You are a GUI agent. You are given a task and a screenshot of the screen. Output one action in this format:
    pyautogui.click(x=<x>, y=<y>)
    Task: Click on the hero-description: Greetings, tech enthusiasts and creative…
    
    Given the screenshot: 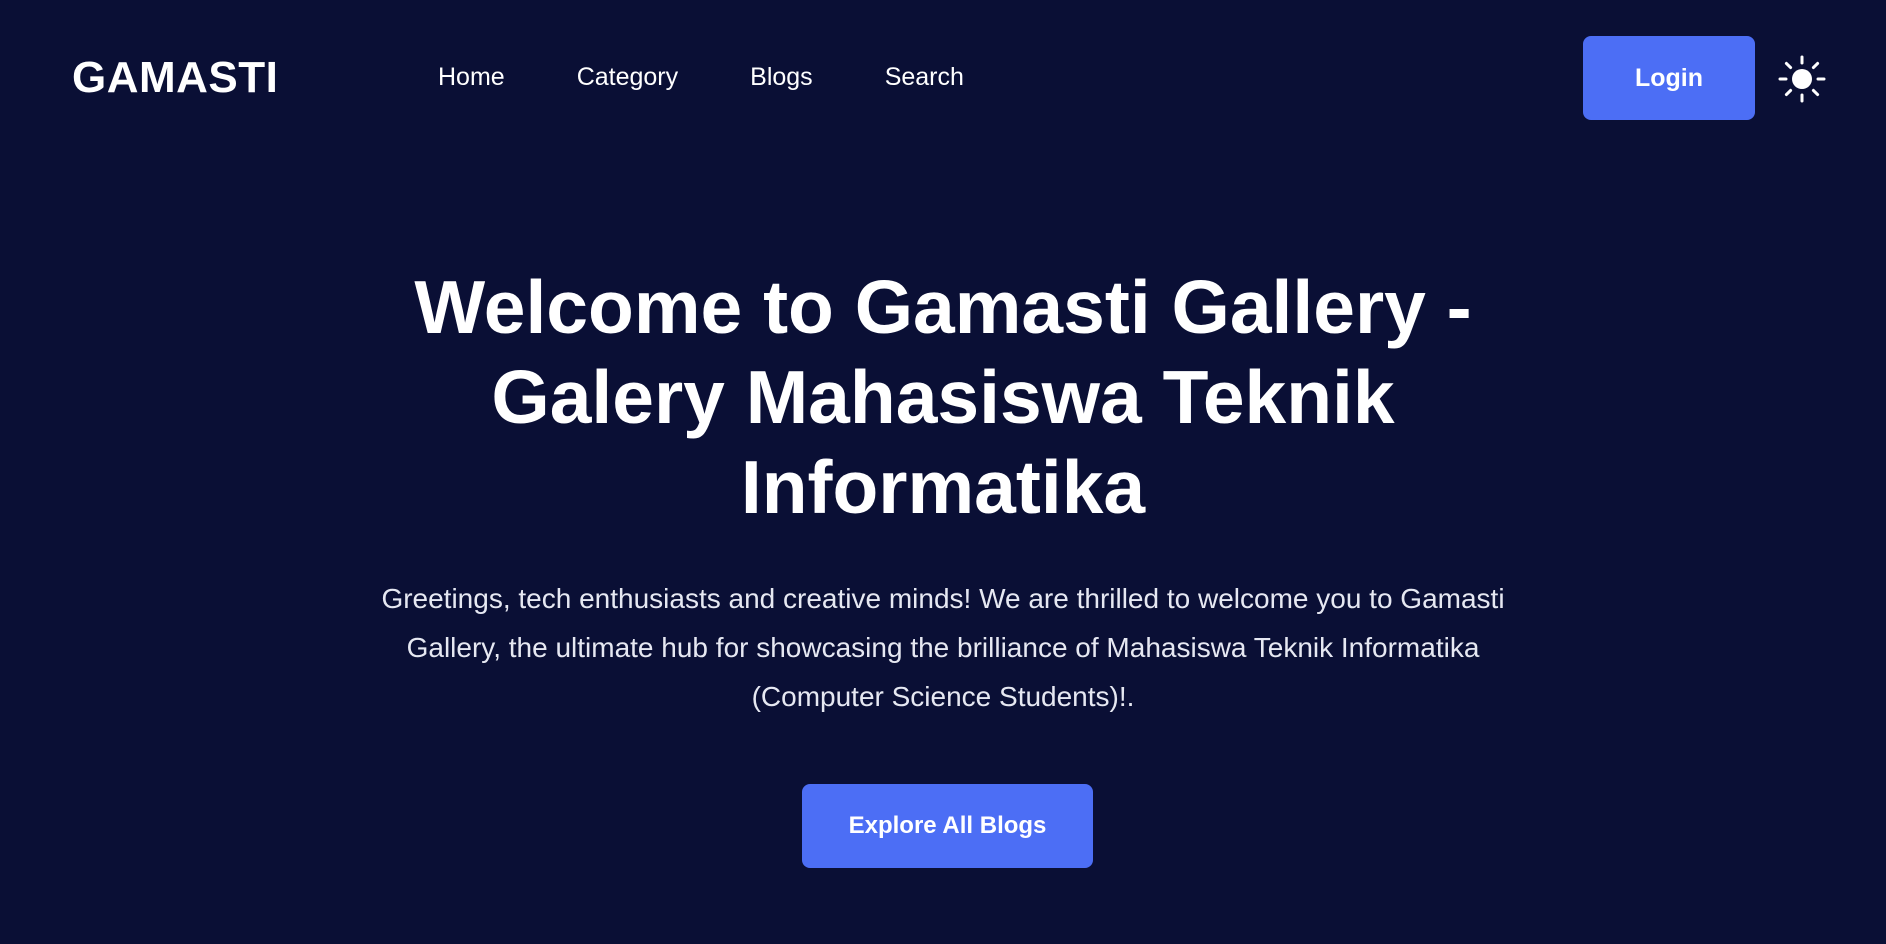 What is the action you would take?
    pyautogui.click(x=943, y=647)
    